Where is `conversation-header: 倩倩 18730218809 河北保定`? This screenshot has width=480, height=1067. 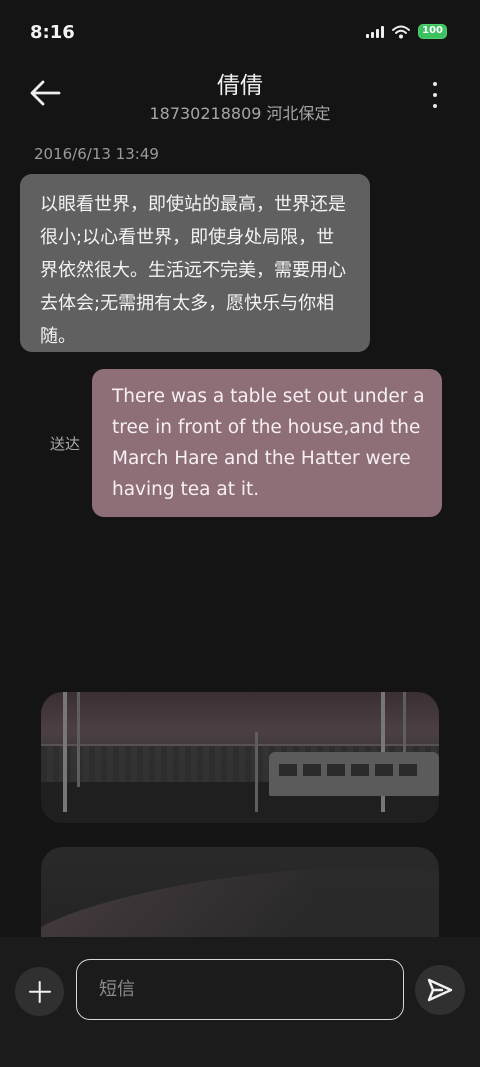 conversation-header: 倩倩 18730218809 河北保定 is located at coordinates (240, 99).